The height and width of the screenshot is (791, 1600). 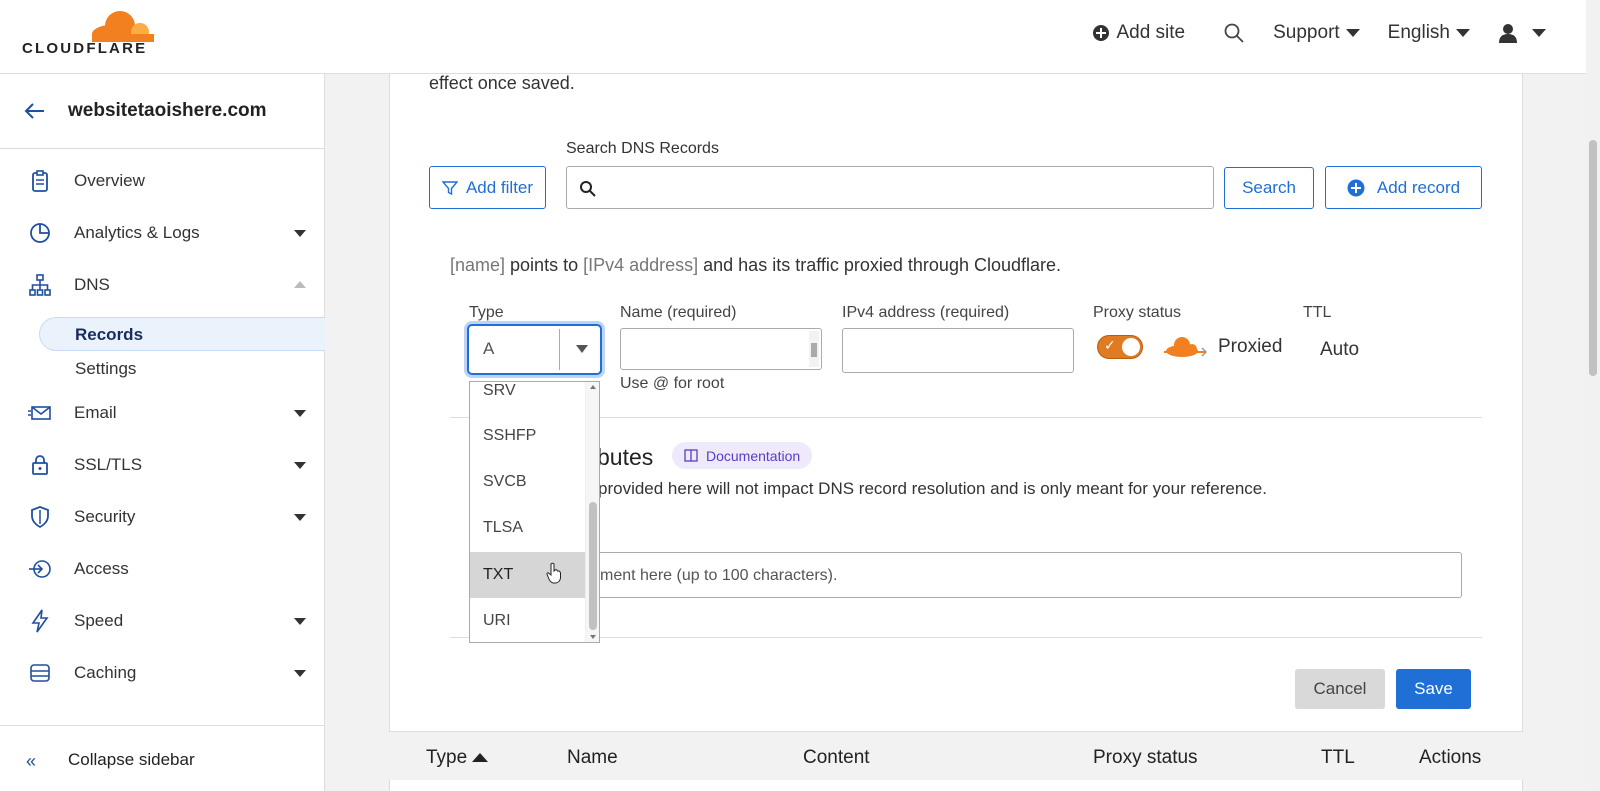 What do you see at coordinates (162, 181) in the screenshot?
I see `sidebar-item-overview: Overview` at bounding box center [162, 181].